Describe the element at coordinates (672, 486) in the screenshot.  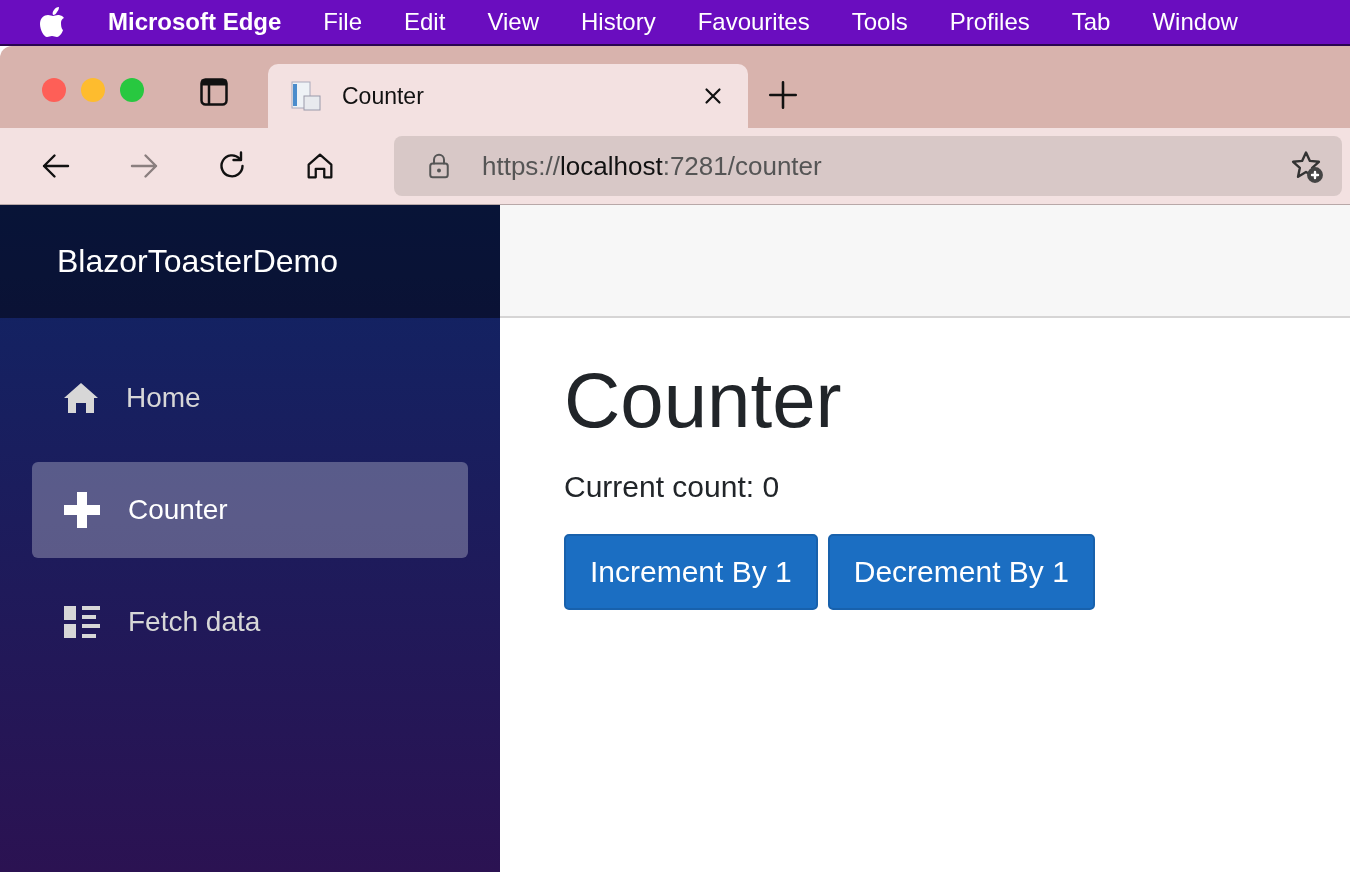
I see `count-text: Current count: 0` at that location.